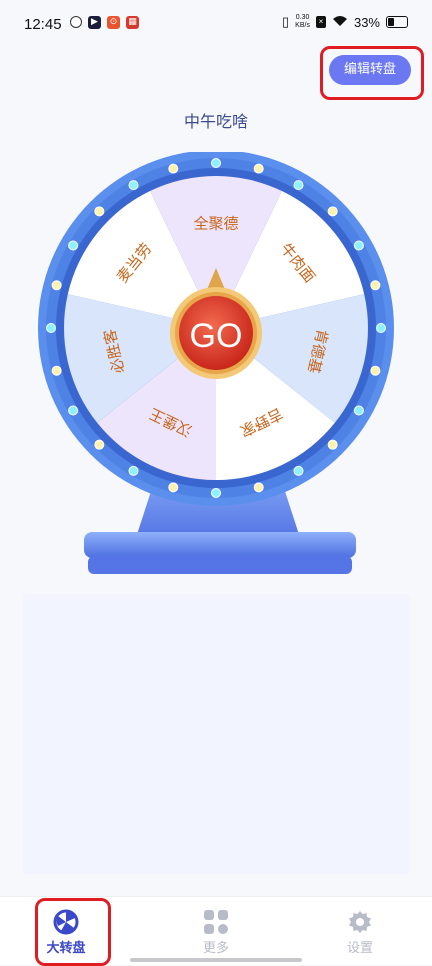 This screenshot has height=966, width=432. I want to click on shop-app-icon: ⊙, so click(113, 22).